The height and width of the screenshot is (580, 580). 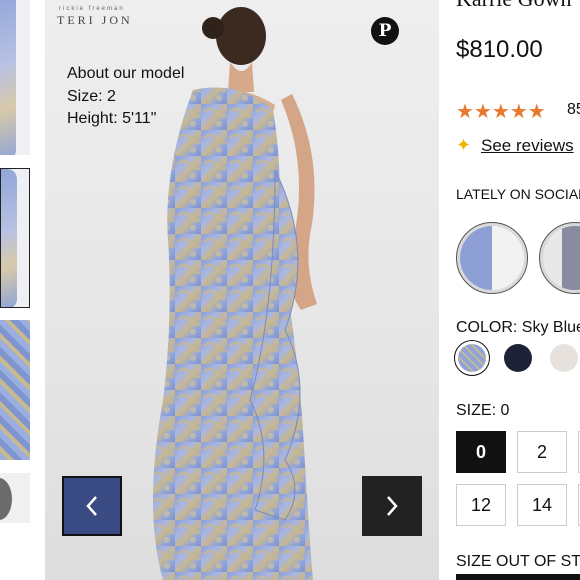 I want to click on size-button-2: 2, so click(x=542, y=452).